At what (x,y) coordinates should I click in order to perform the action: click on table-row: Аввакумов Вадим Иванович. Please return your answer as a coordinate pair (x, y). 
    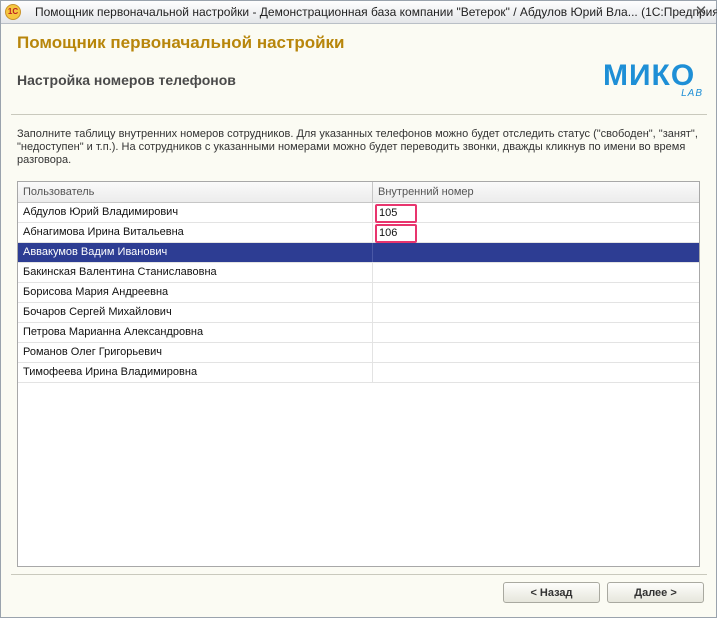
    Looking at the image, I should click on (358, 253).